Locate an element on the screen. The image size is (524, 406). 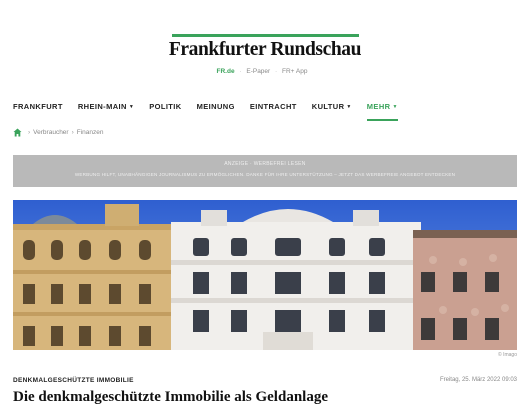
site-logo: Frankfurter Rundschau is located at coordinates (265, 50).